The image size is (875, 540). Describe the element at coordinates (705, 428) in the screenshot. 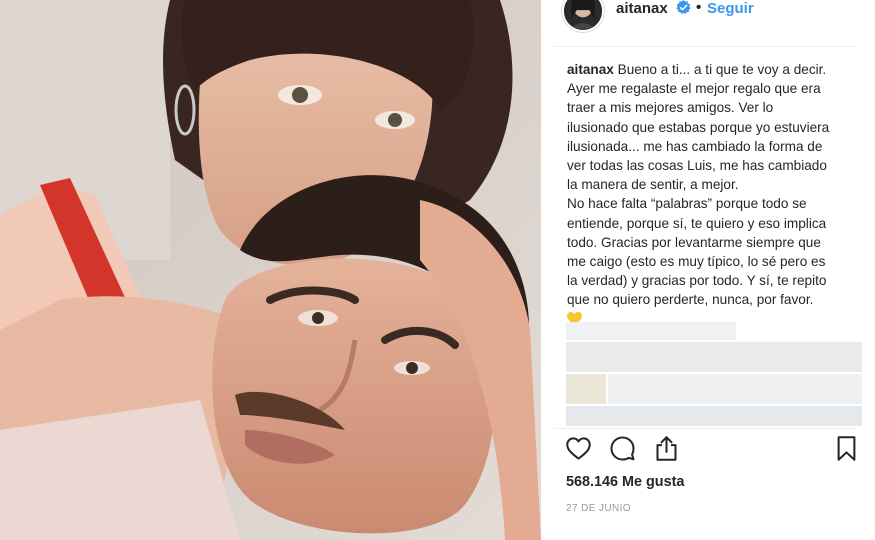

I see `actions-divider` at that location.